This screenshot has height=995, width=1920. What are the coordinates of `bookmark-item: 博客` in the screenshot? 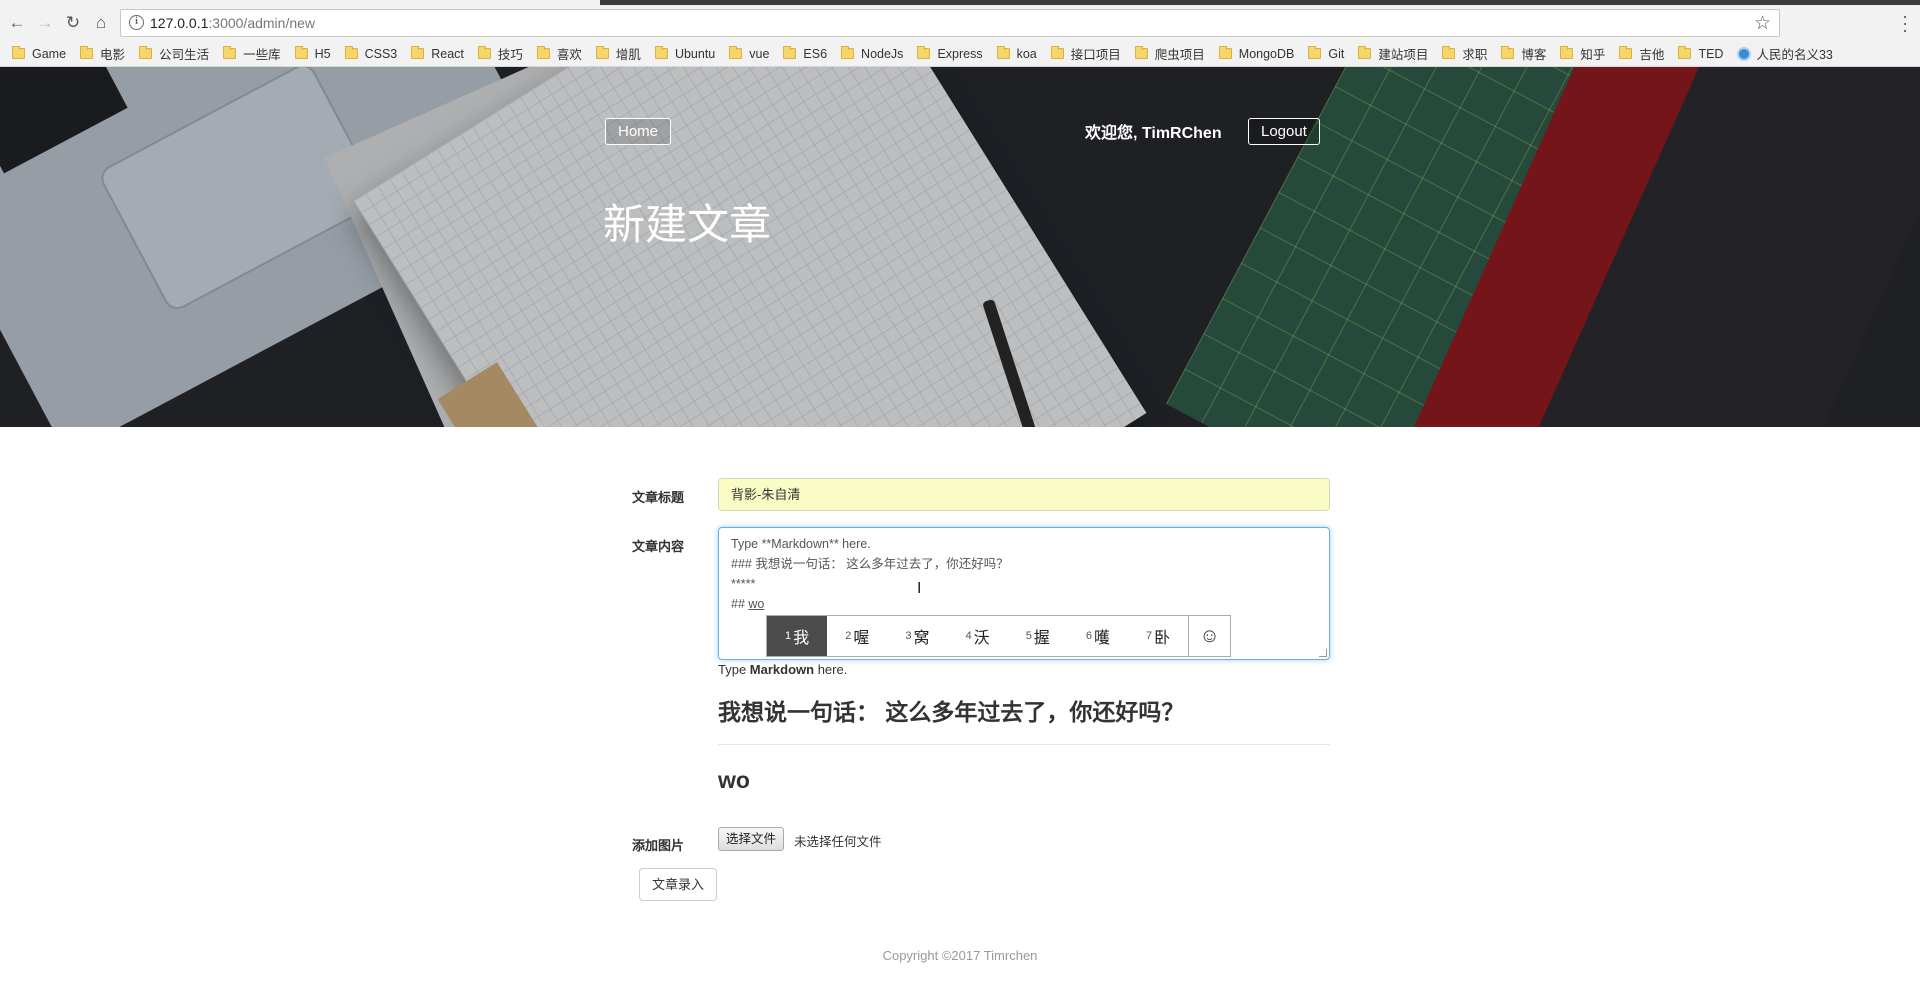 It's located at (1523, 53).